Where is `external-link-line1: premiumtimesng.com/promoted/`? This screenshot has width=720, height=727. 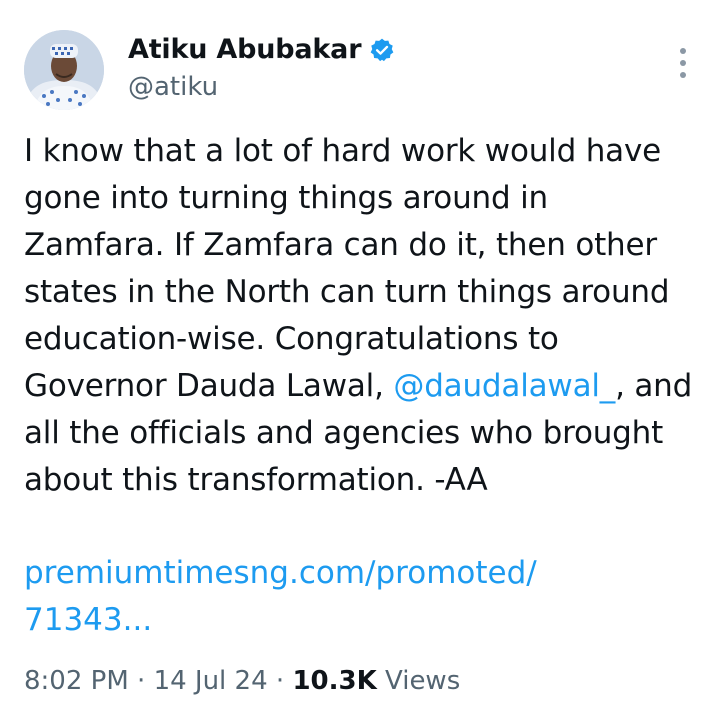
external-link-line1: premiumtimesng.com/promoted/ is located at coordinates (359, 573).